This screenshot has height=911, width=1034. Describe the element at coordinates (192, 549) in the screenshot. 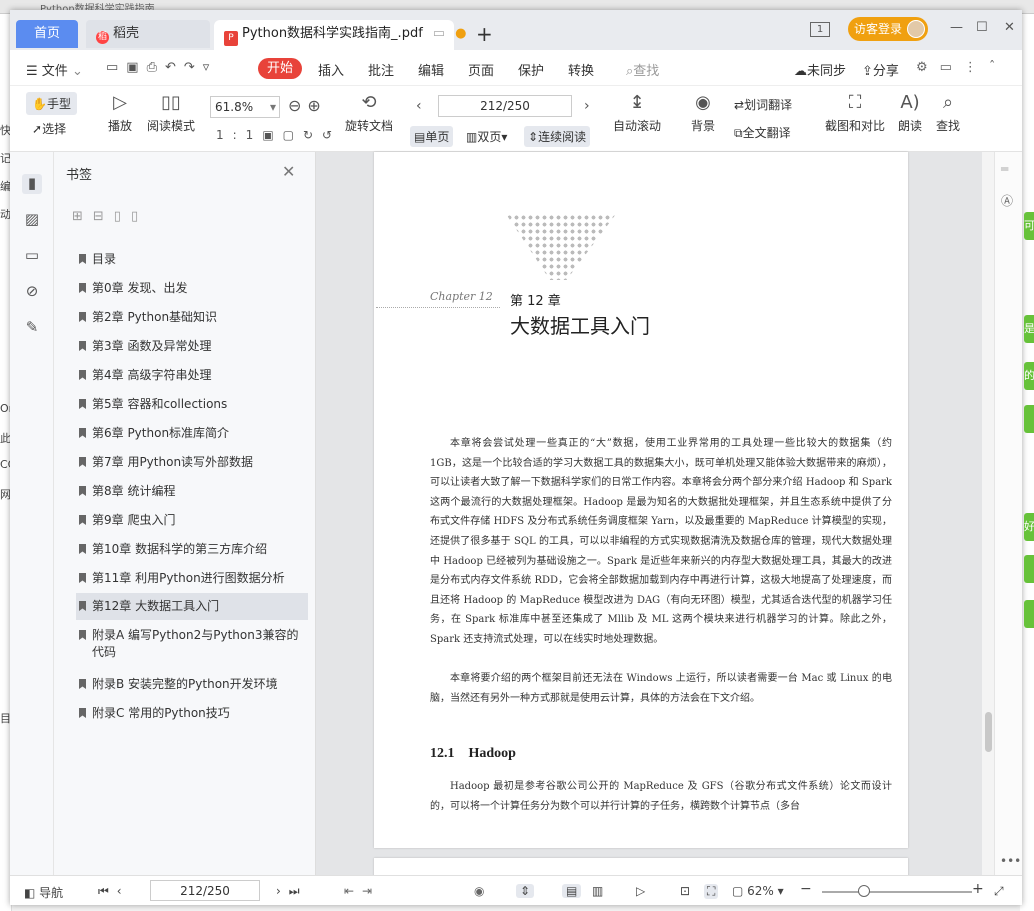

I see `bookmark-item: 第10章 数据科学的第三方库介绍` at that location.